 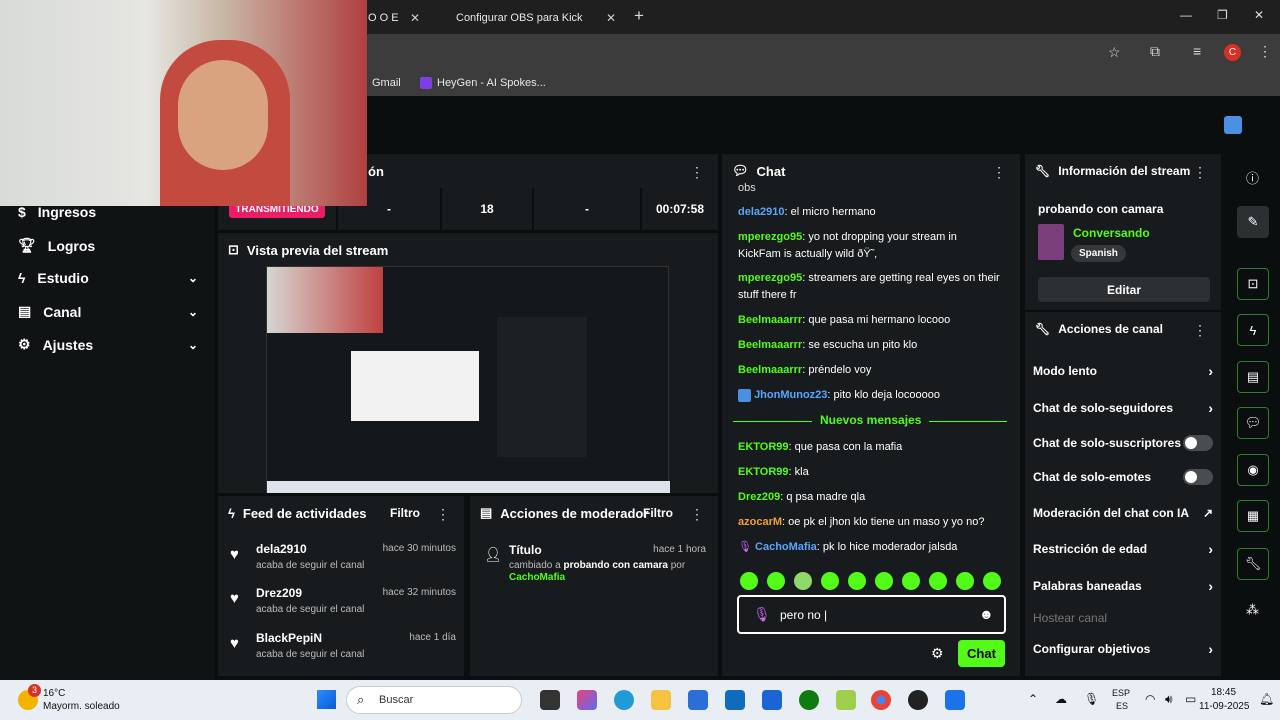 What do you see at coordinates (846, 700) in the screenshot?
I see `gamepass-icon` at bounding box center [846, 700].